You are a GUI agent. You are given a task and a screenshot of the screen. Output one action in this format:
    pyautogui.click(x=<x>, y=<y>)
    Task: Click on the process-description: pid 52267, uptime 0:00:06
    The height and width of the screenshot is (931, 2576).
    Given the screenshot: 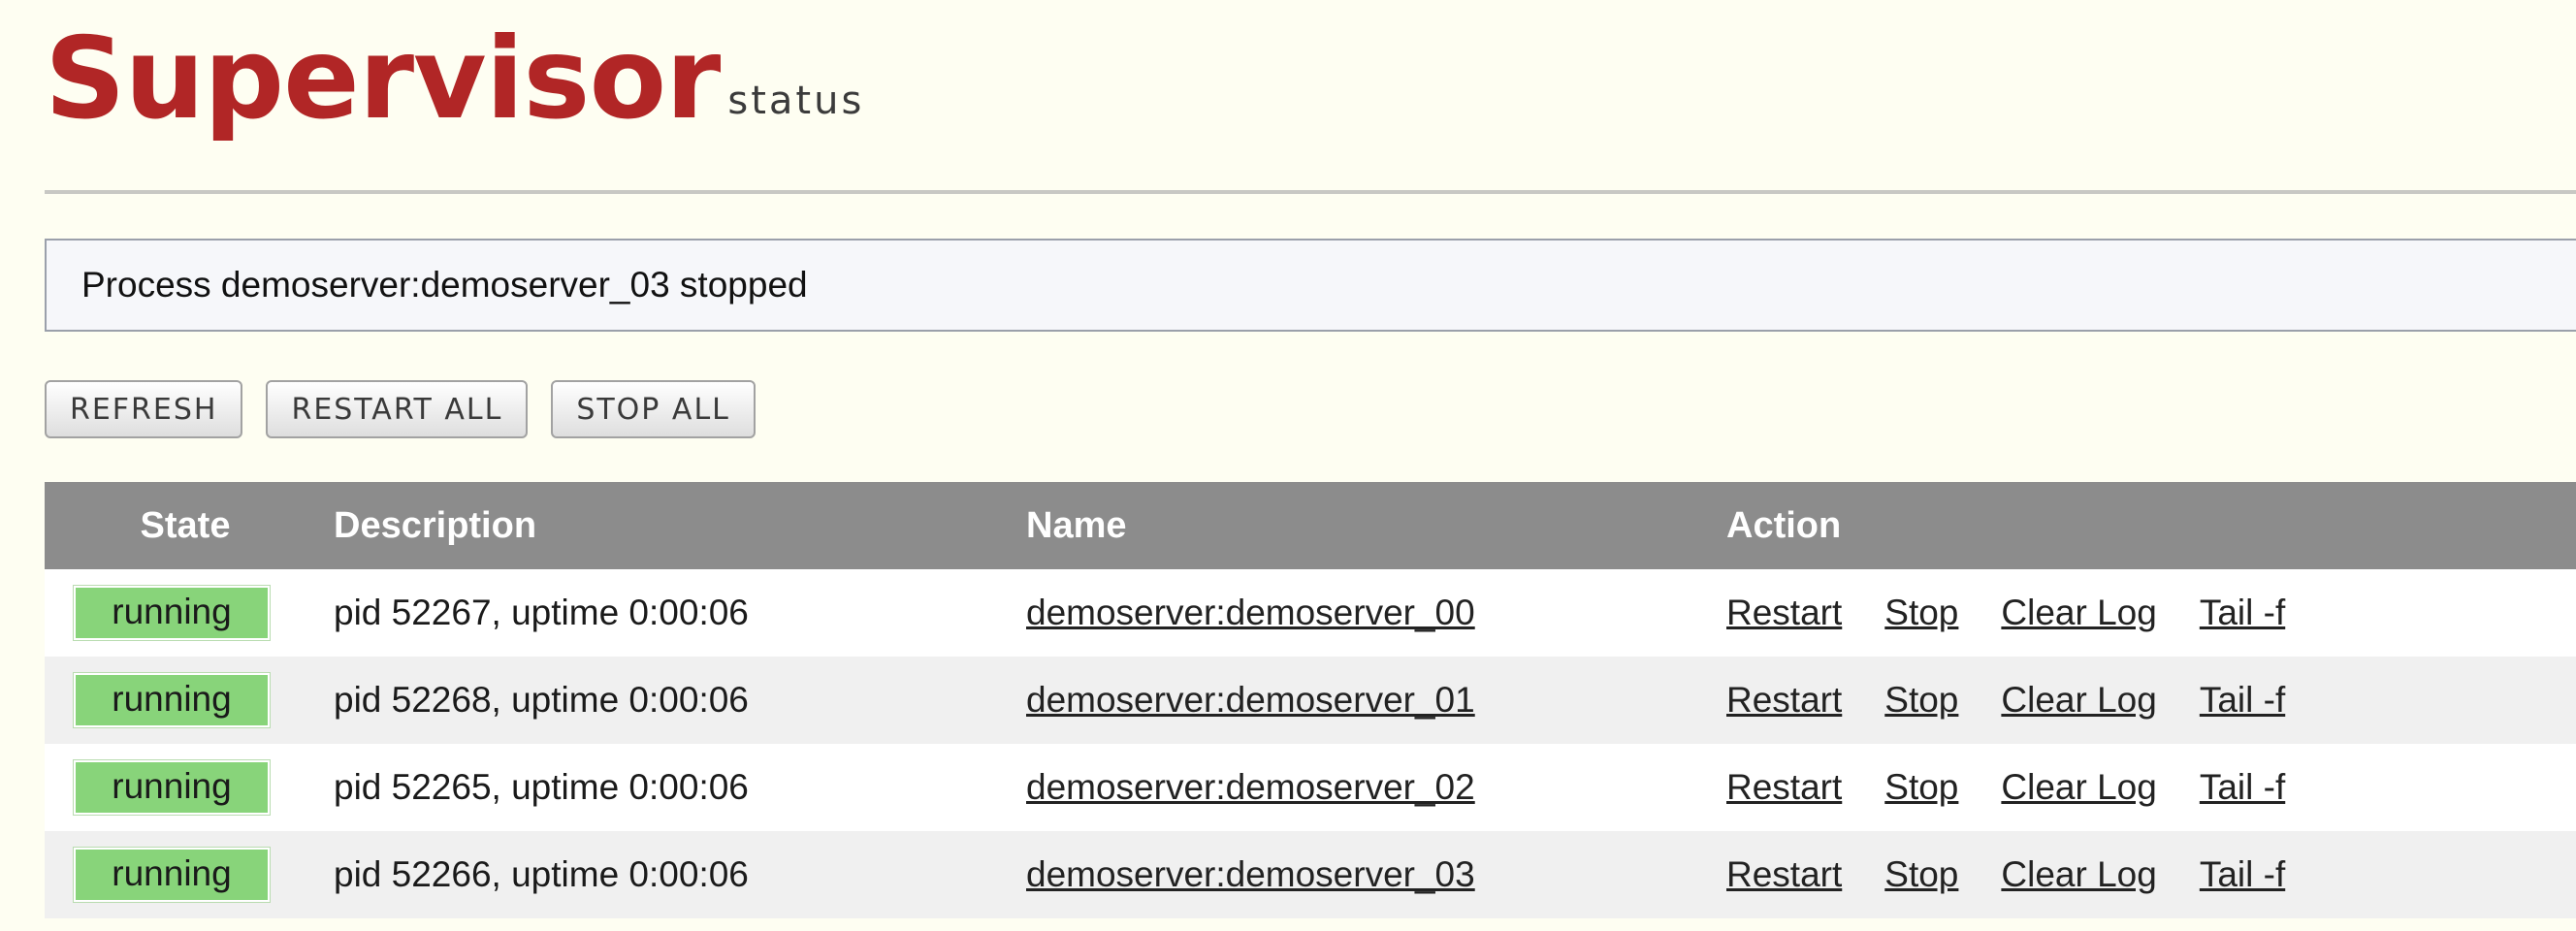 What is the action you would take?
    pyautogui.click(x=541, y=612)
    